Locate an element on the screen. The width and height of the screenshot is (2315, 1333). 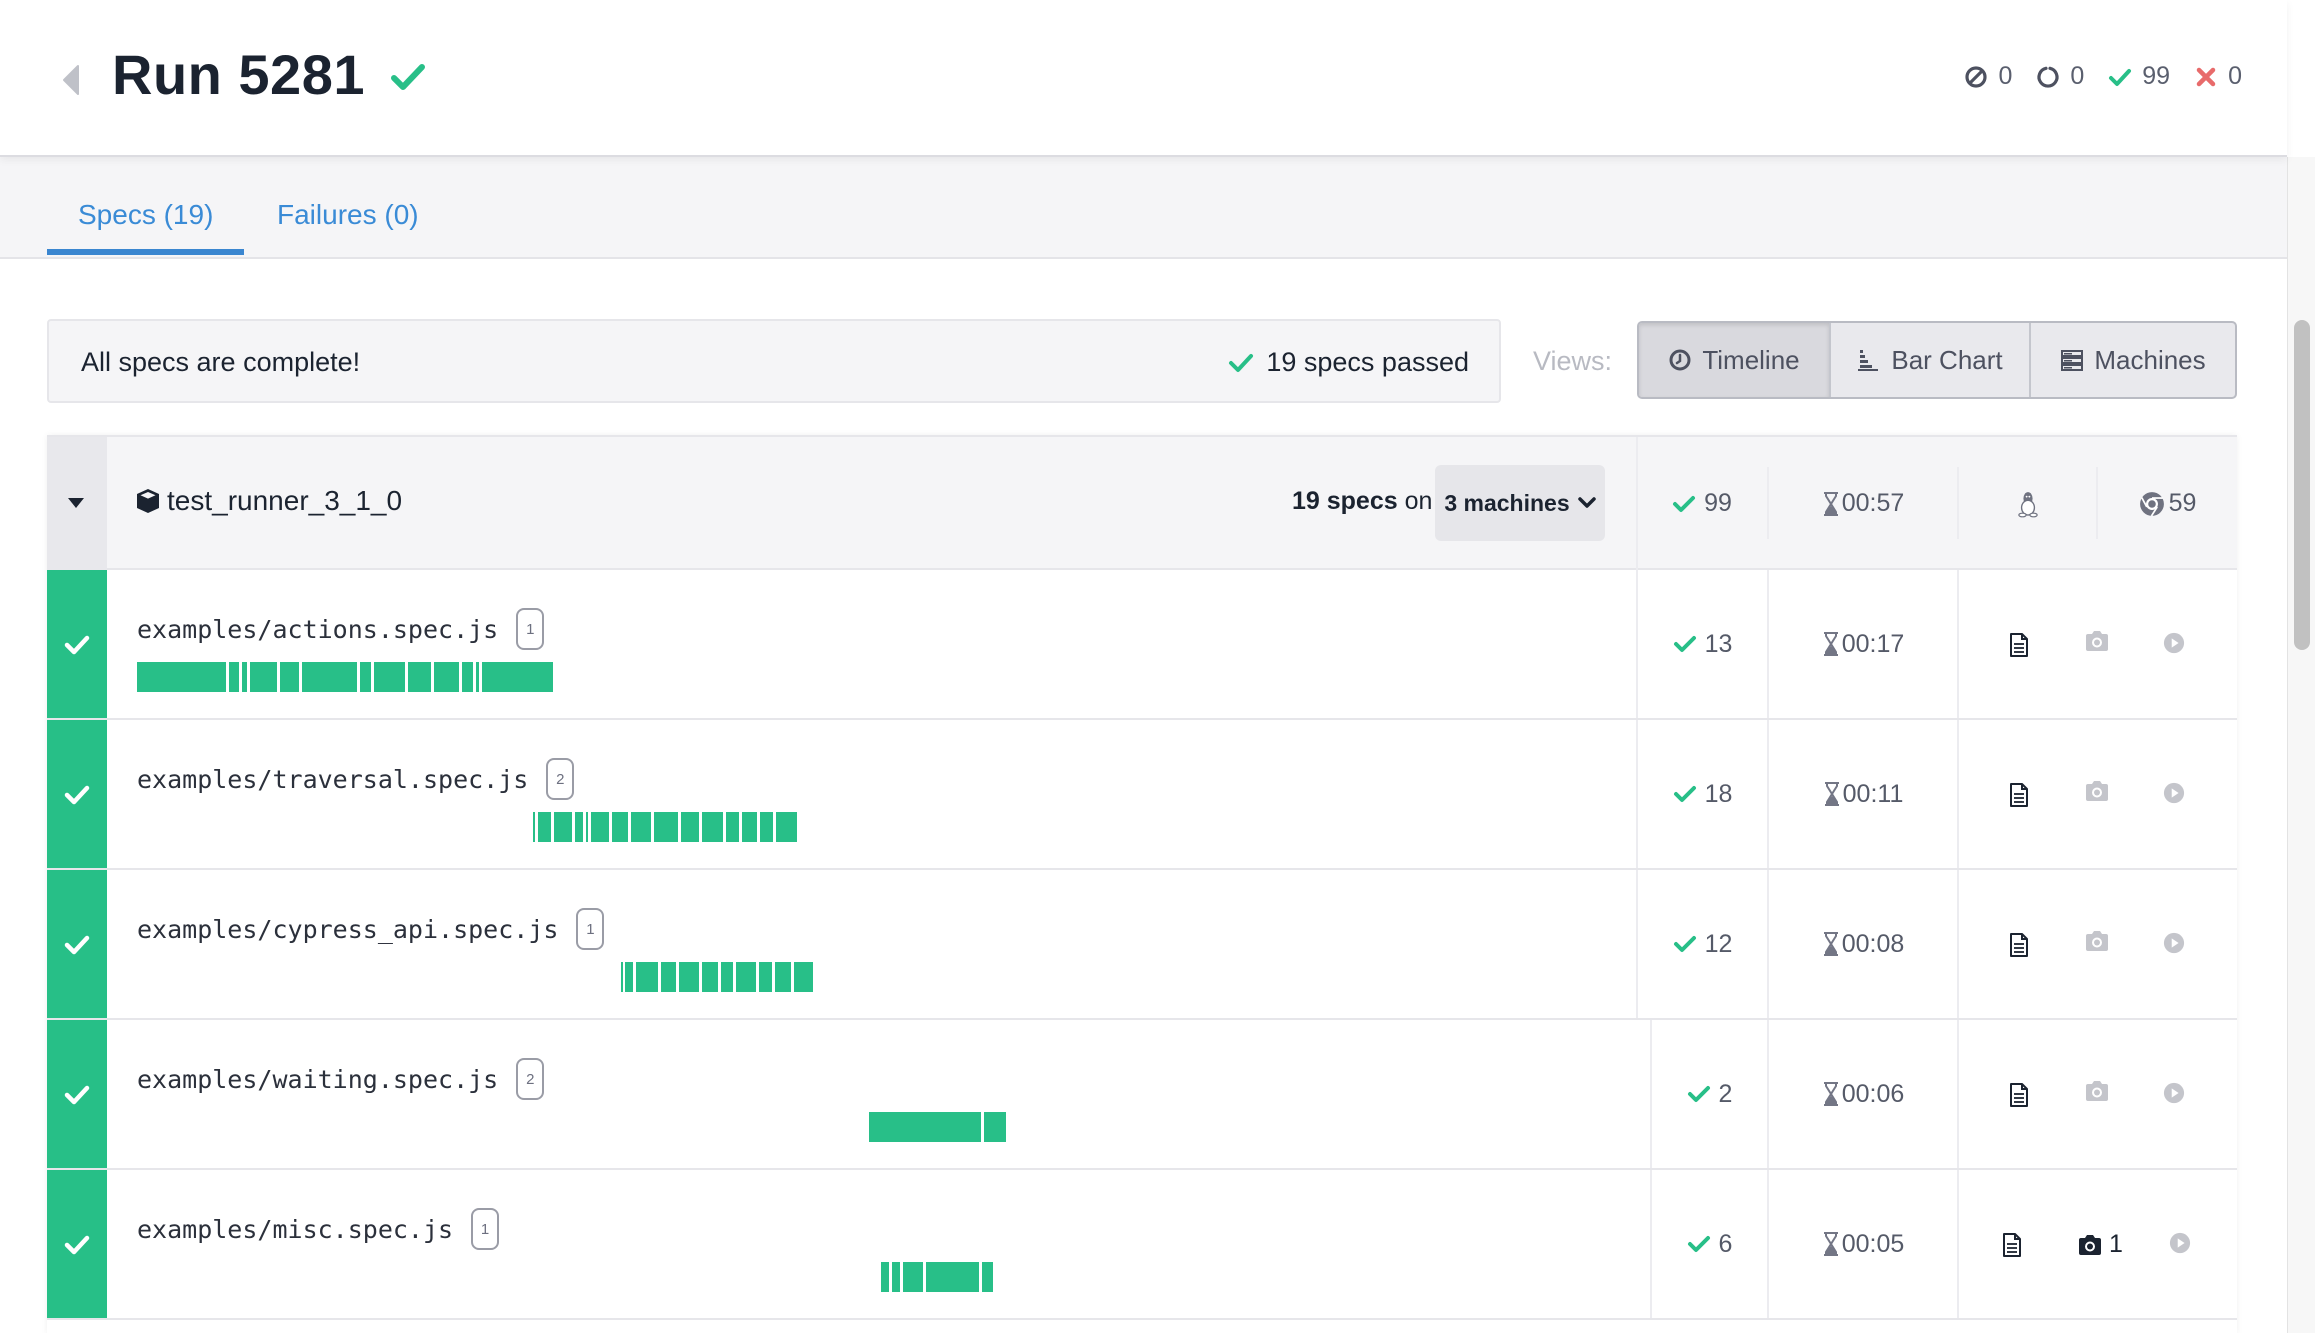
document-icon is located at coordinates (2019, 1095).